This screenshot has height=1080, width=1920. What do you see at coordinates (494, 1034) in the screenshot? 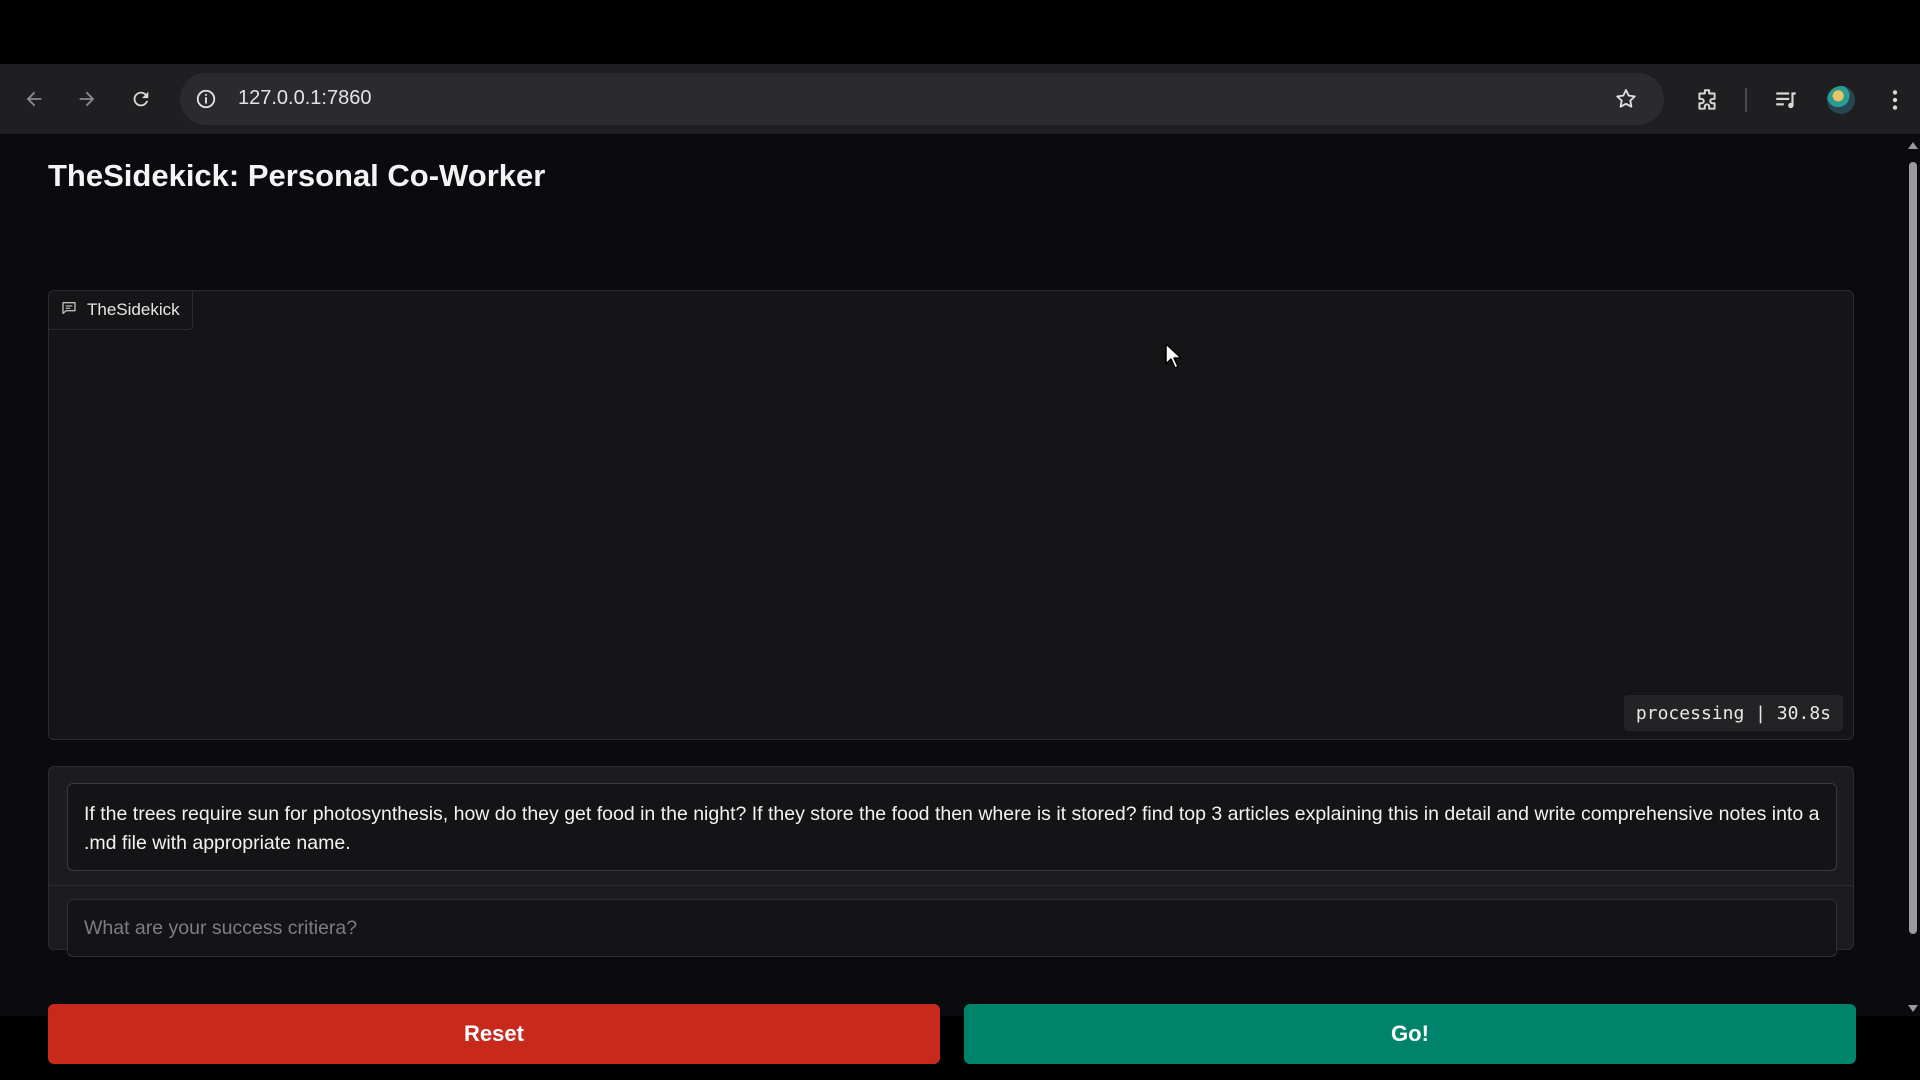
I see `reset-button: Reset` at bounding box center [494, 1034].